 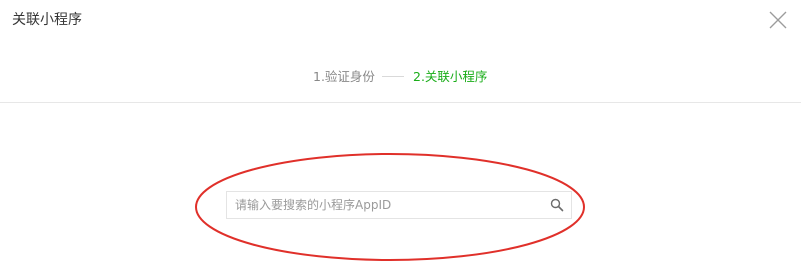 I want to click on header-divider, so click(x=400, y=102).